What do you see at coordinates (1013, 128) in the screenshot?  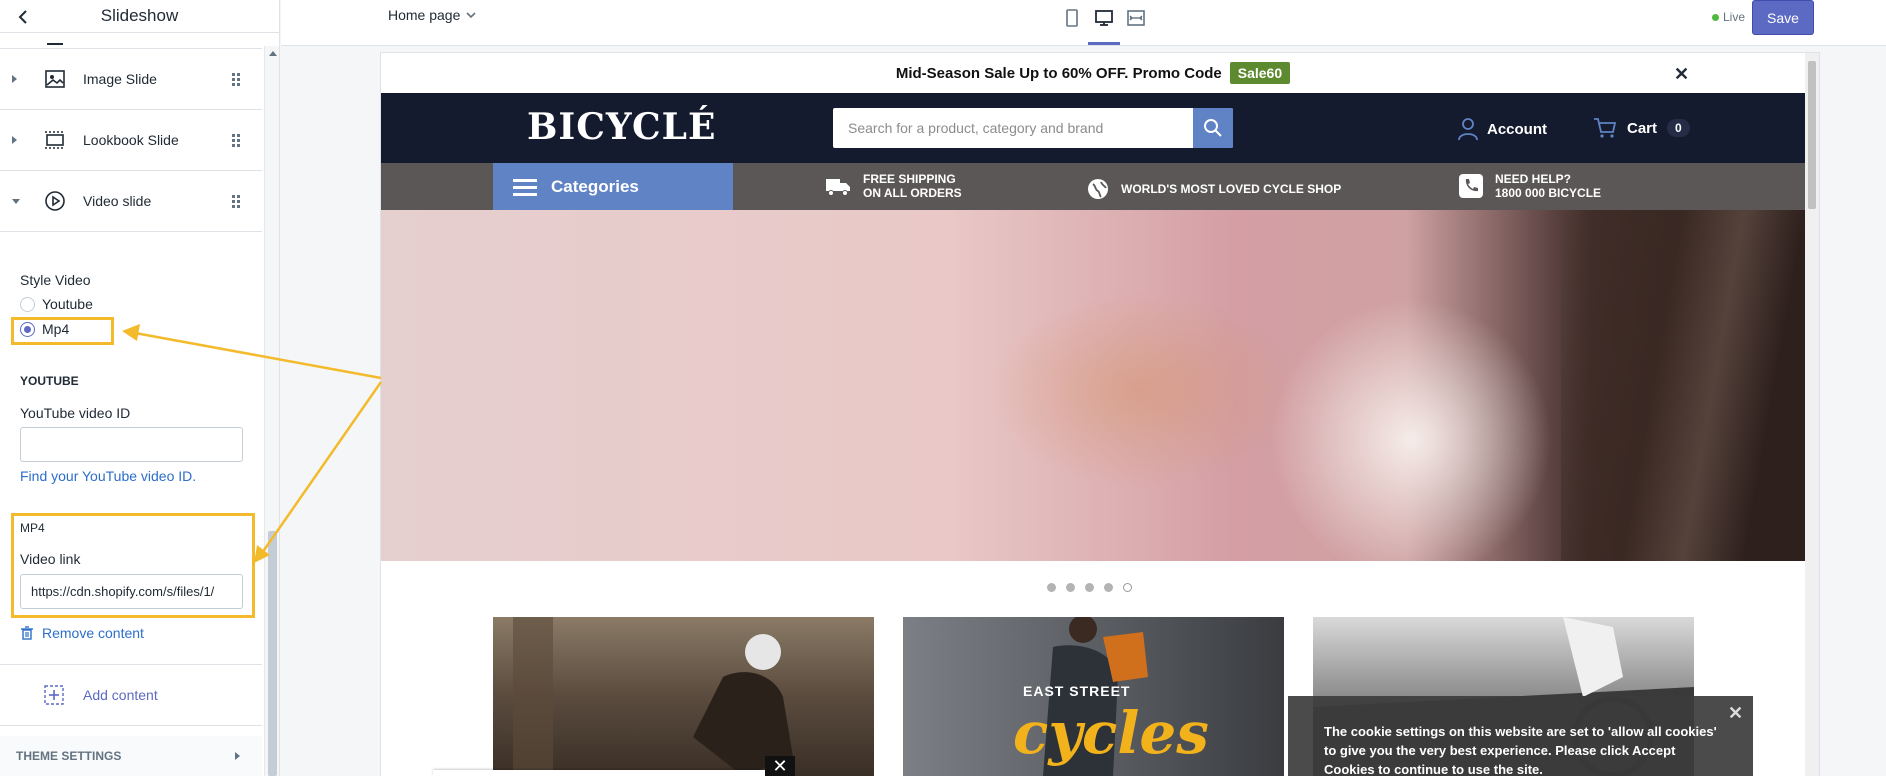 I see `search-input: Search for a product, category and brand` at bounding box center [1013, 128].